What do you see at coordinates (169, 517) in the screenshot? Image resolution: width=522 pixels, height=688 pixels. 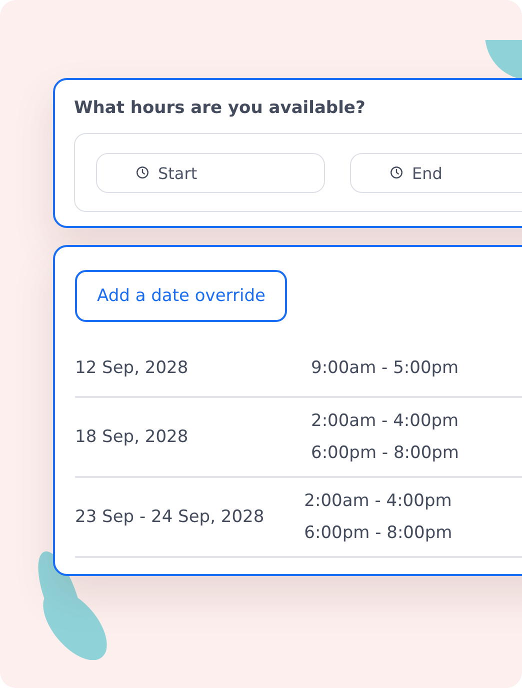 I see `override-date: 23 Sep - 24 Sep, 2028` at bounding box center [169, 517].